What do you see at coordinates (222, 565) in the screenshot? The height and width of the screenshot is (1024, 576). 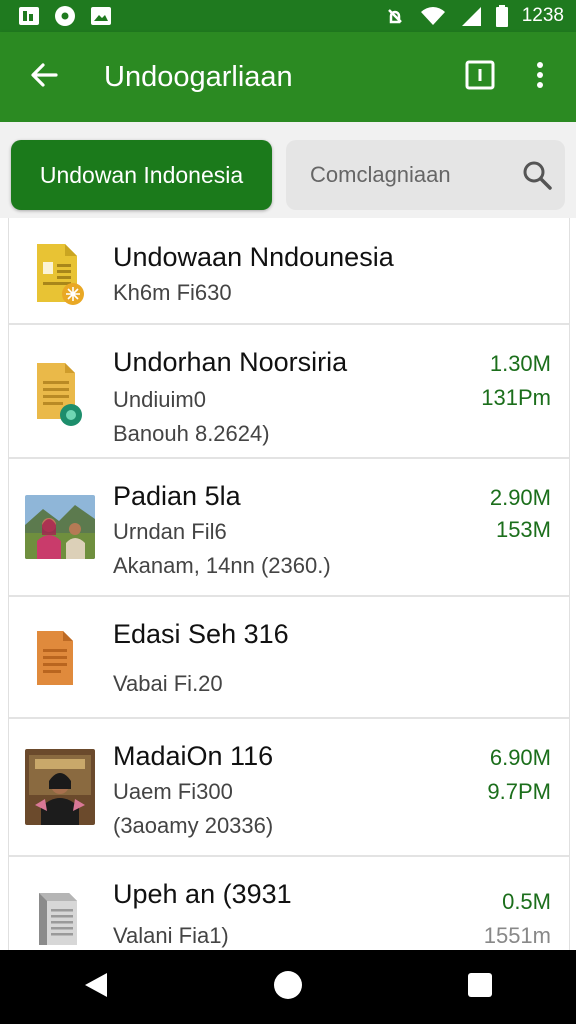 I see `file-date: Akanam, 14nn (2360.)` at bounding box center [222, 565].